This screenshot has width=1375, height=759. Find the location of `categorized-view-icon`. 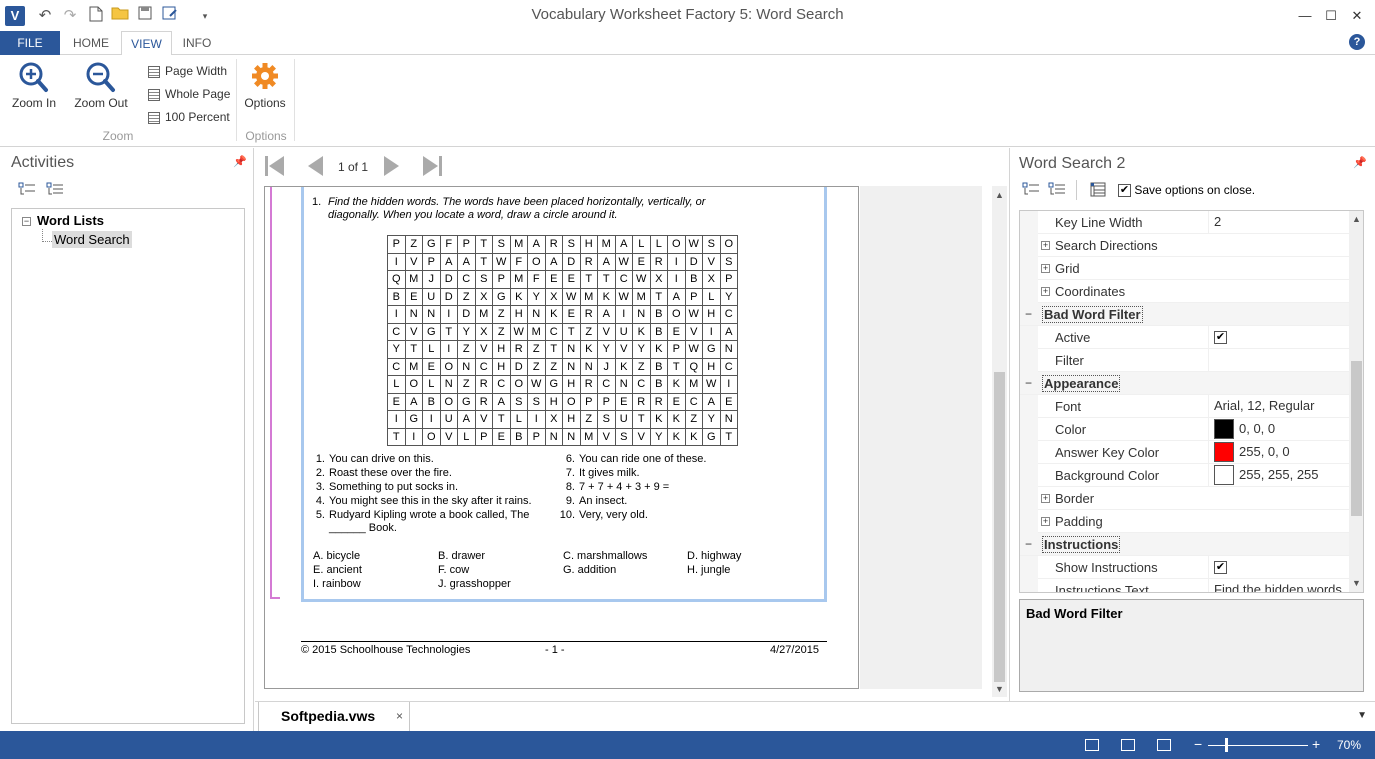

categorized-view-icon is located at coordinates (1031, 190).